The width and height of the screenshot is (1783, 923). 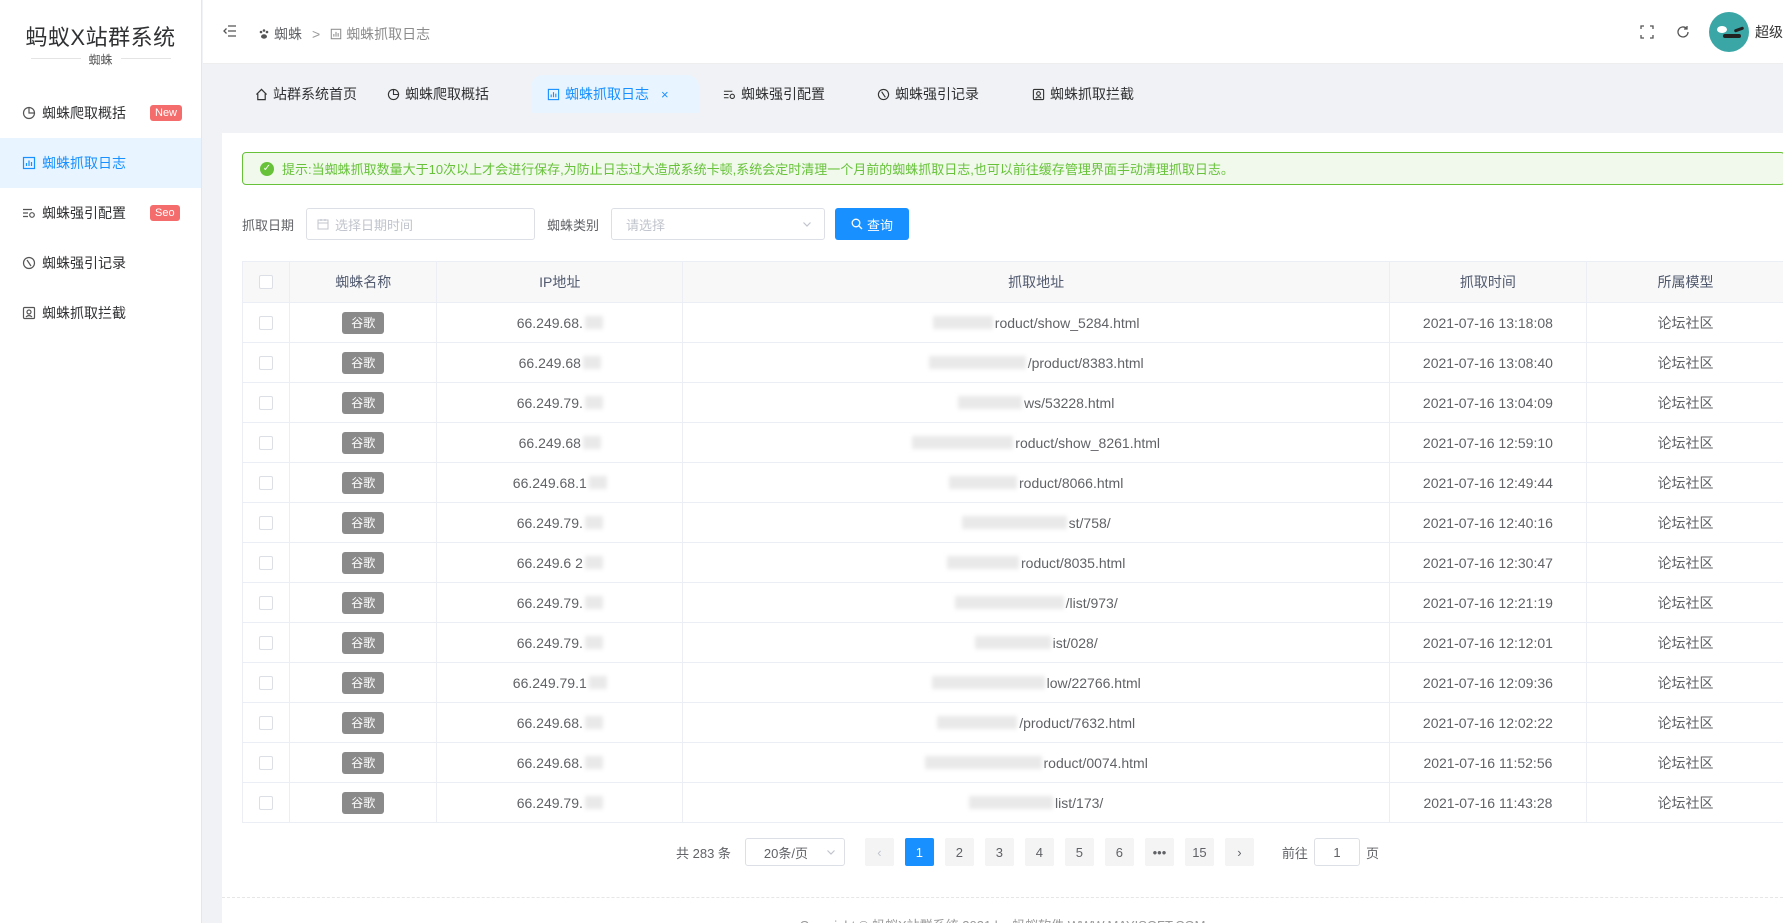 I want to click on url-cell: /product/8383.html, so click(x=1036, y=362).